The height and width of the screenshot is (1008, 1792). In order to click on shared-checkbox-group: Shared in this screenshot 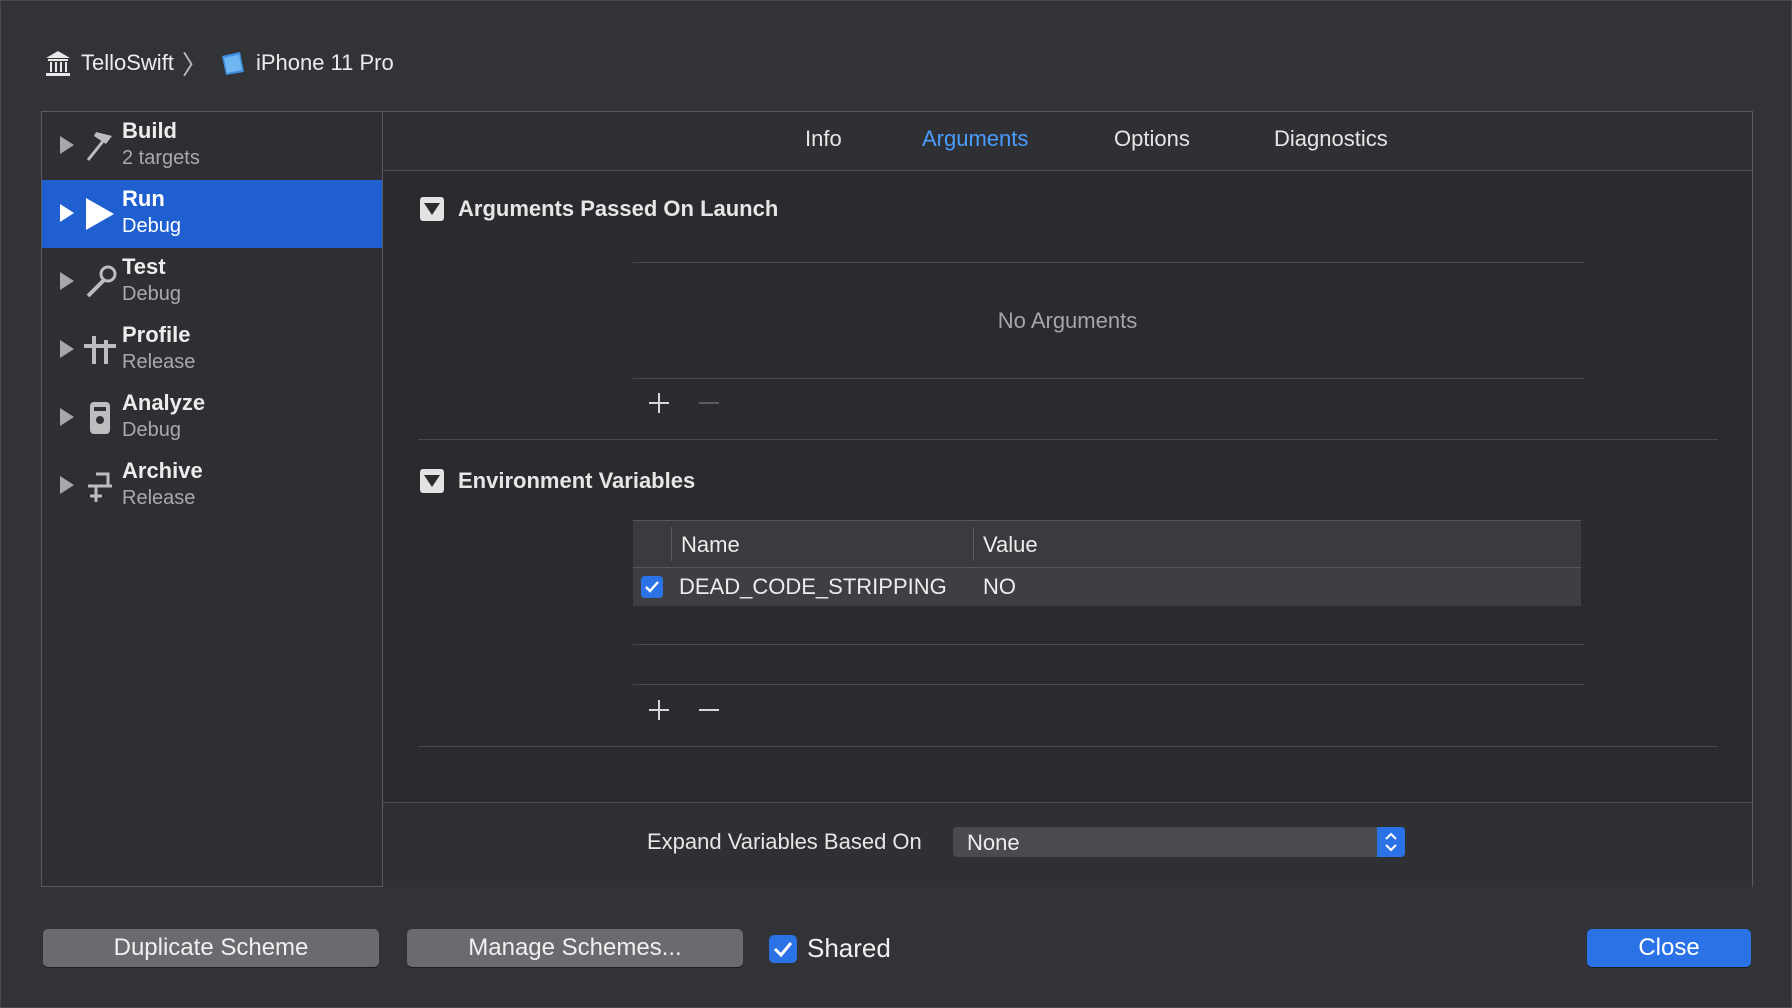, I will do `click(830, 948)`.